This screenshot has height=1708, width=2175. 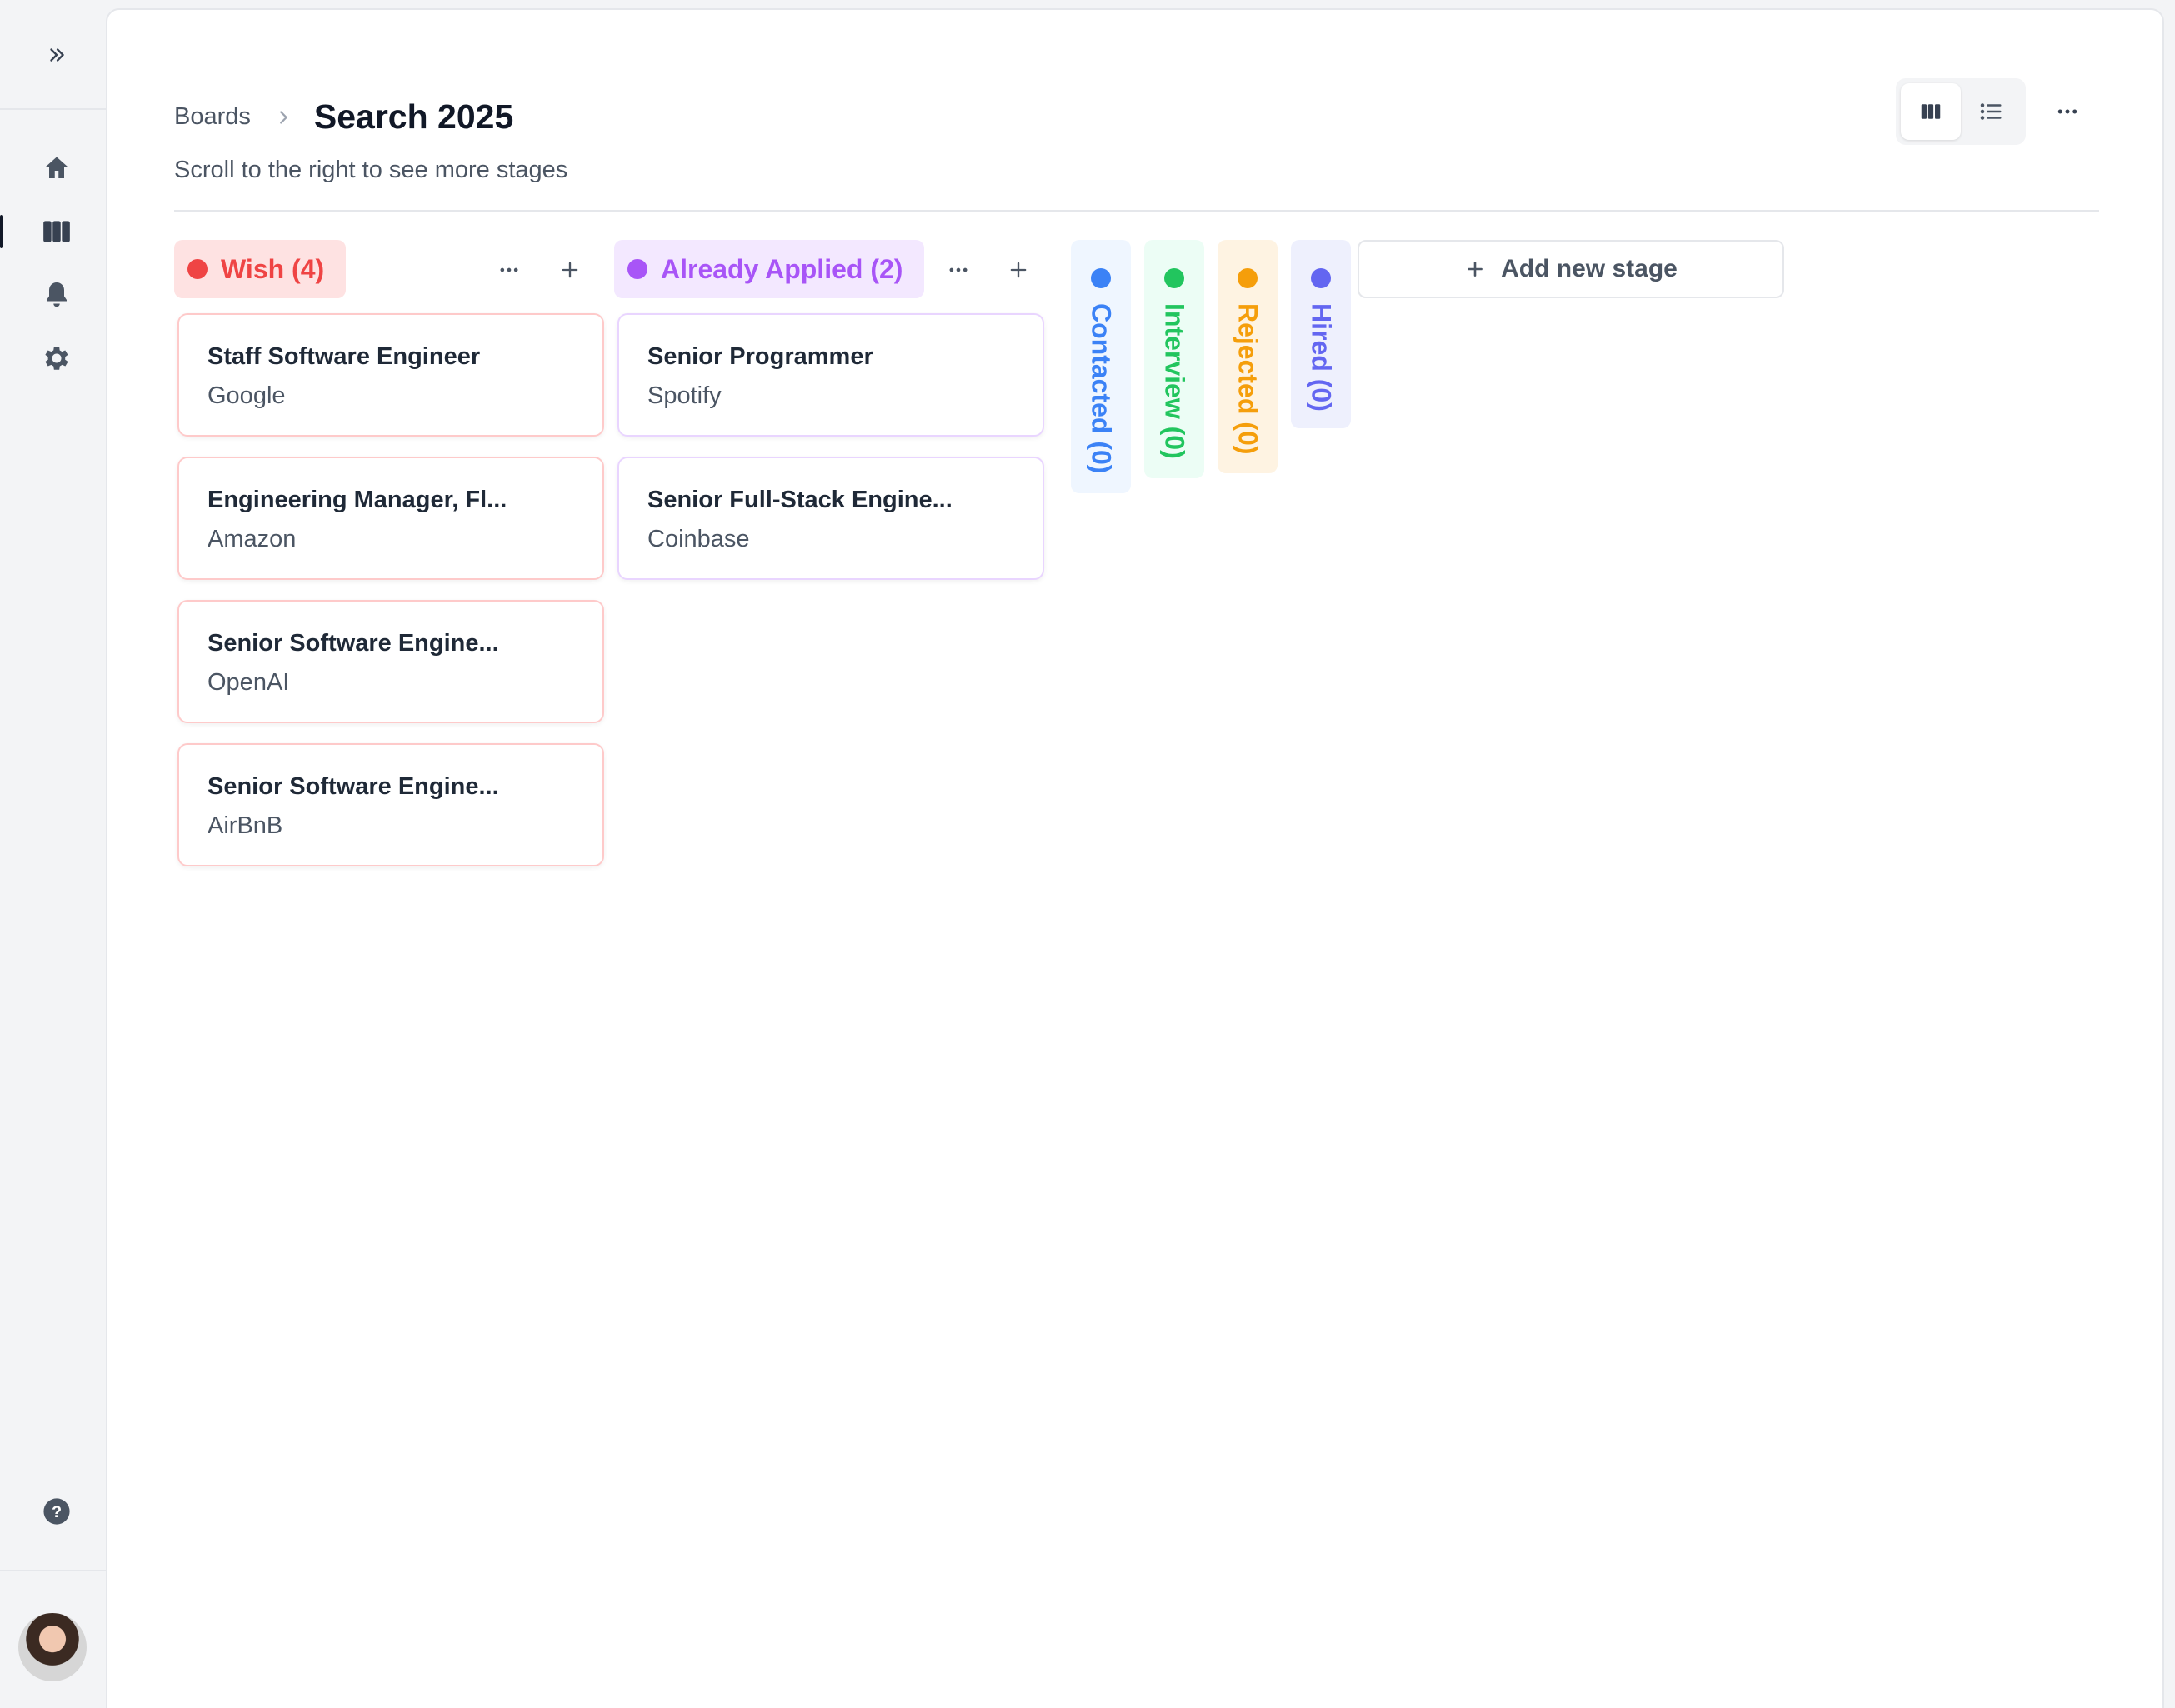 What do you see at coordinates (52, 1647) in the screenshot?
I see `avatar` at bounding box center [52, 1647].